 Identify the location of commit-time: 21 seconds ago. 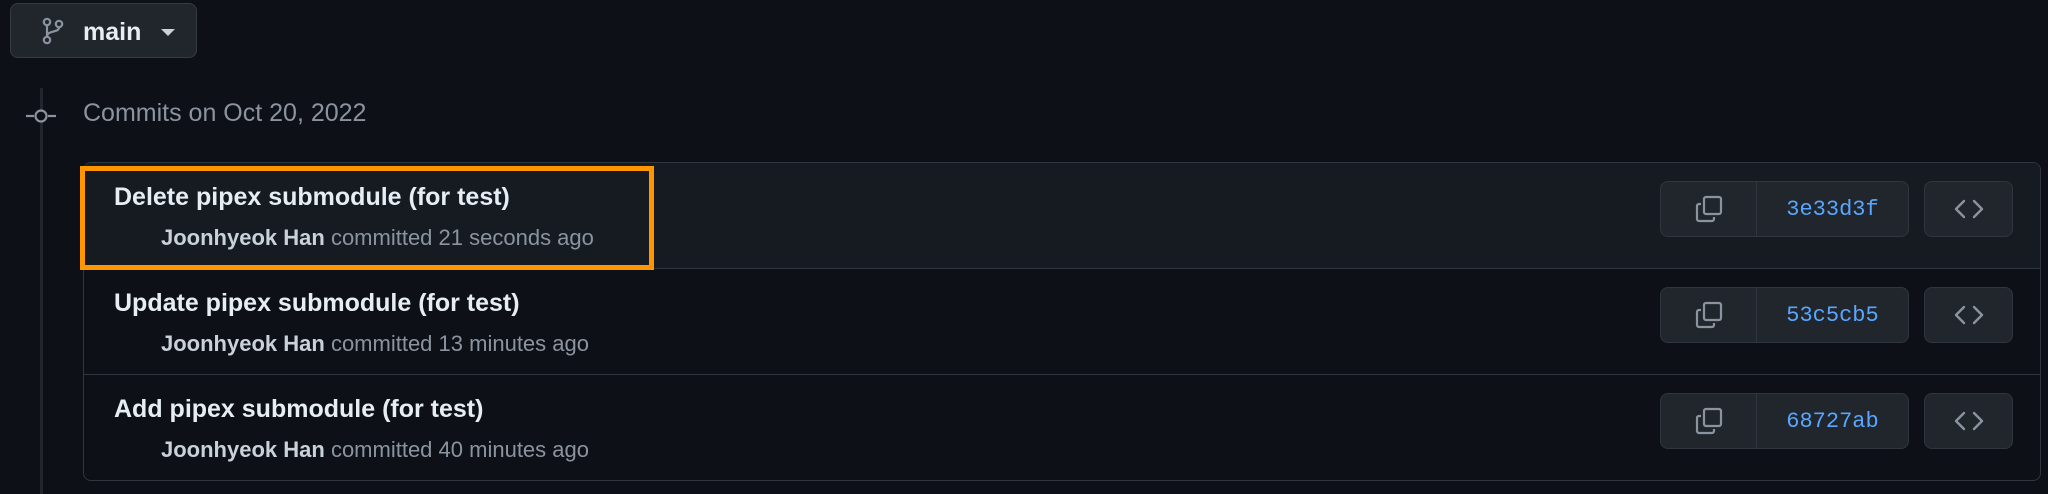
(516, 237).